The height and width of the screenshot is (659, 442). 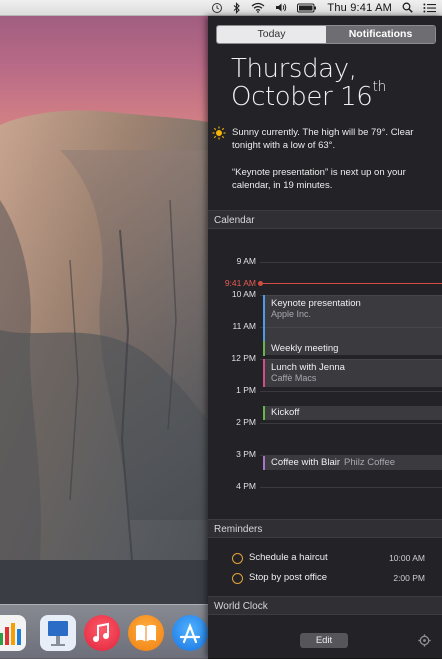 I want to click on app-store-icon, so click(x=190, y=633).